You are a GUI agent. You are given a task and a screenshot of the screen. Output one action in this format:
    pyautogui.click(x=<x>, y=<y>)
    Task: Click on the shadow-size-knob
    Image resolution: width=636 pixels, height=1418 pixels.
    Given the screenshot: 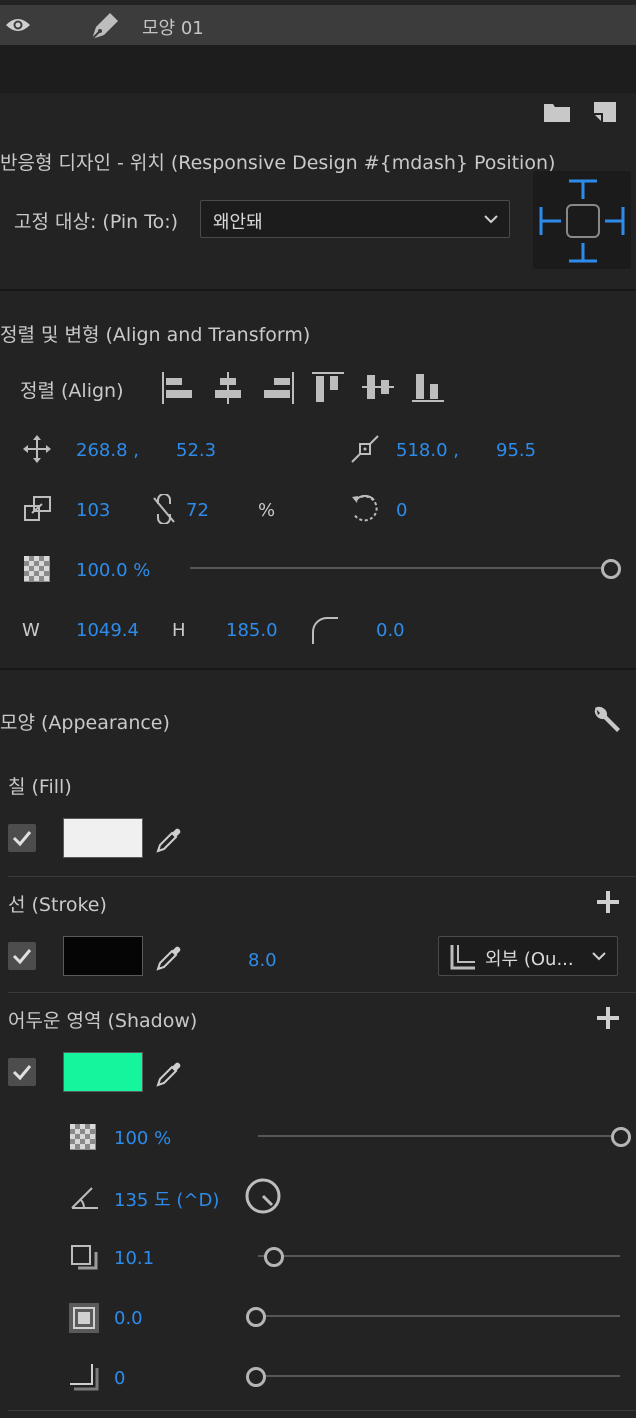 What is the action you would take?
    pyautogui.click(x=256, y=1317)
    